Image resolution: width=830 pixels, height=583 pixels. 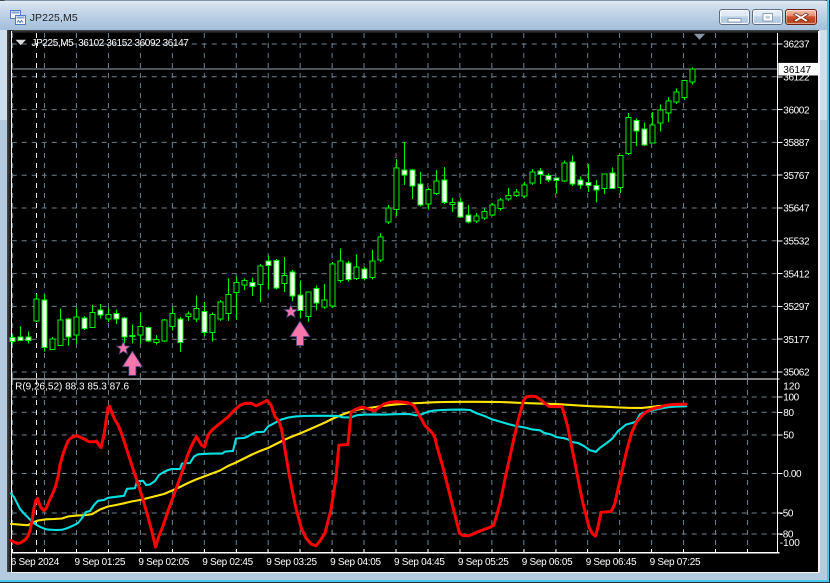 What do you see at coordinates (787, 514) in the screenshot?
I see `svg-text: -50` at bounding box center [787, 514].